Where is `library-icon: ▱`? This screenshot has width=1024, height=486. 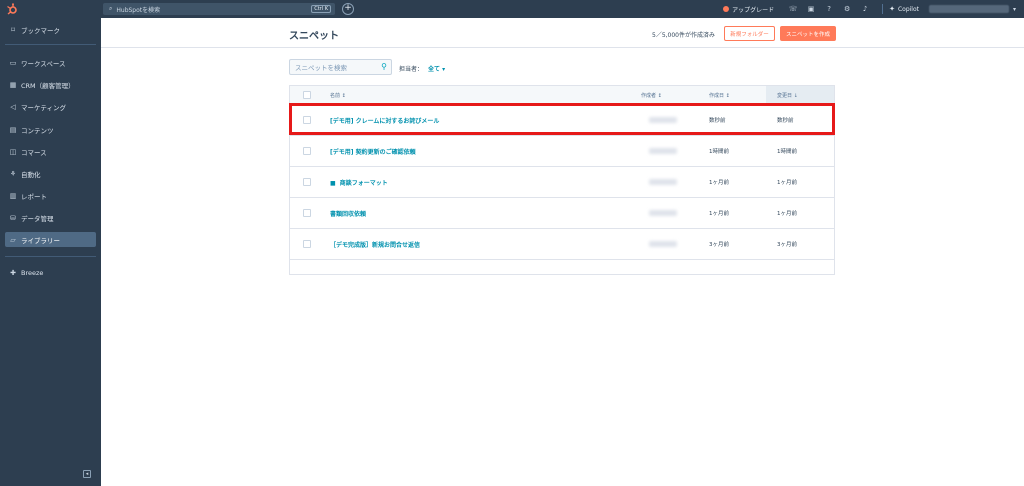
library-icon: ▱ is located at coordinates (13, 239).